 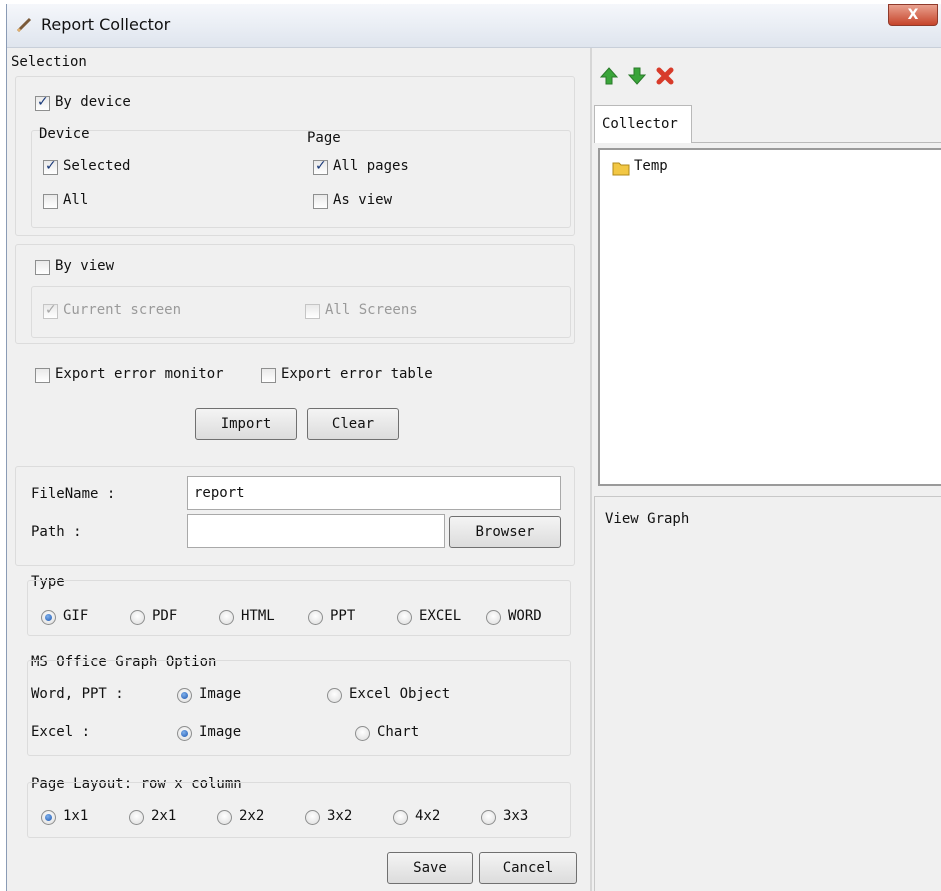 What do you see at coordinates (651, 166) in the screenshot?
I see `tree-item-label: Temp` at bounding box center [651, 166].